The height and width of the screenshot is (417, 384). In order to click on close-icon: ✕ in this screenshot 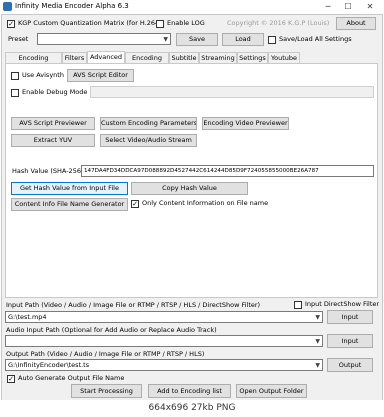, I will do `click(370, 7)`.